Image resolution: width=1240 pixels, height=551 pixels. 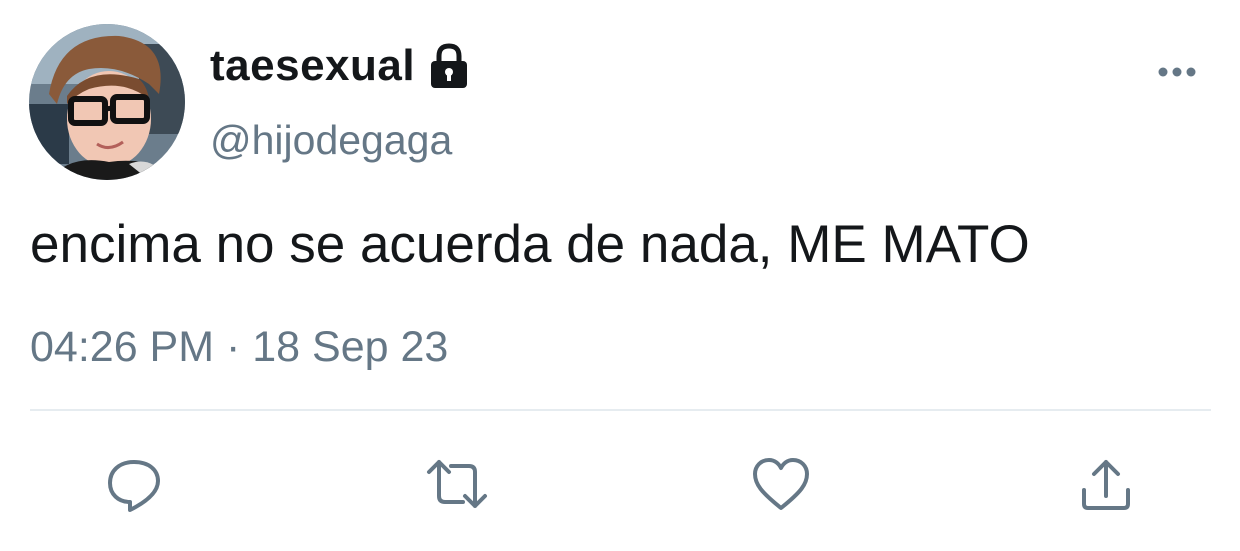 I want to click on profile-photo, so click(x=107, y=102).